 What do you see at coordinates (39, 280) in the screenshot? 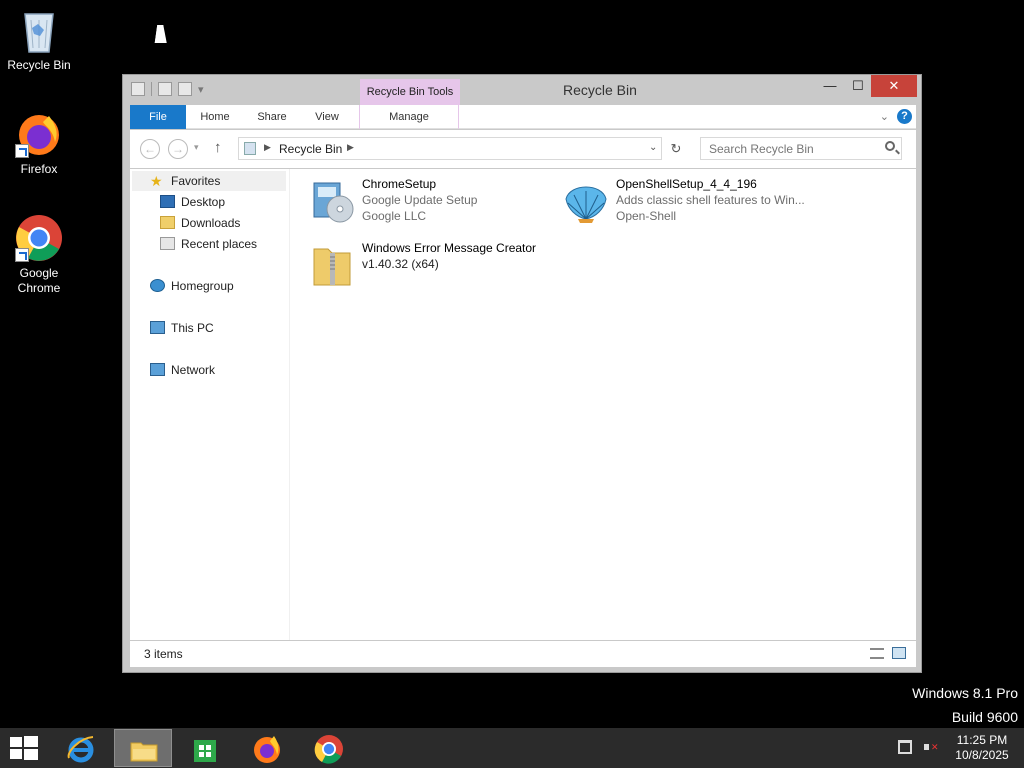
I see `desktop-icon-label: Google Chrome` at bounding box center [39, 280].